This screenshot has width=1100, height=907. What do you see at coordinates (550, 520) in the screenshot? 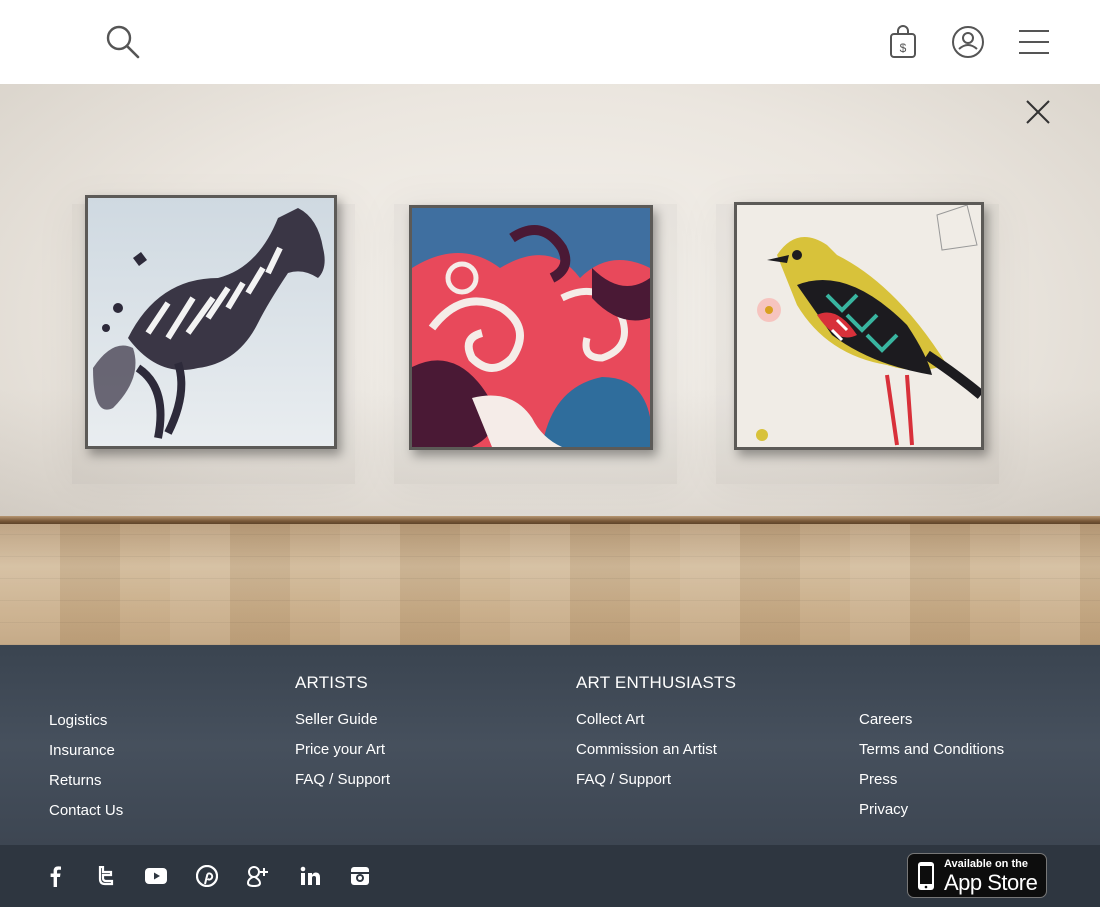
I see `baseboard` at bounding box center [550, 520].